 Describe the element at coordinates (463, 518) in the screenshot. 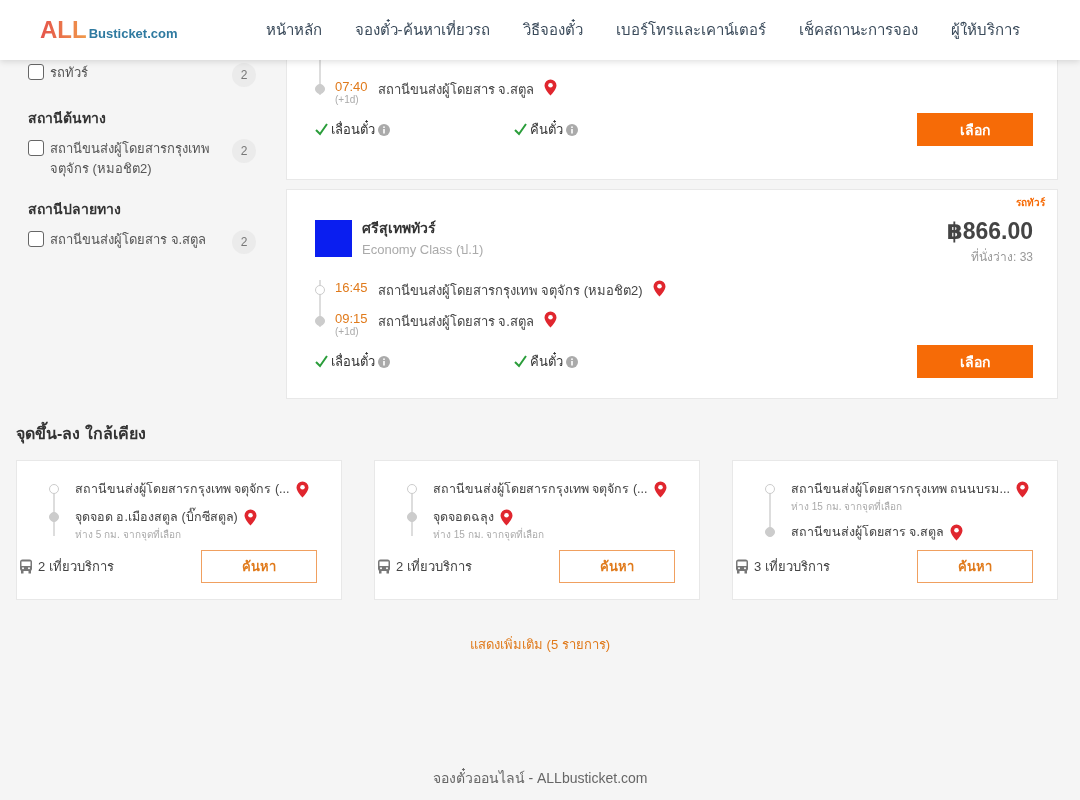

I see `stop-name: จุดจอดฉลุง` at that location.